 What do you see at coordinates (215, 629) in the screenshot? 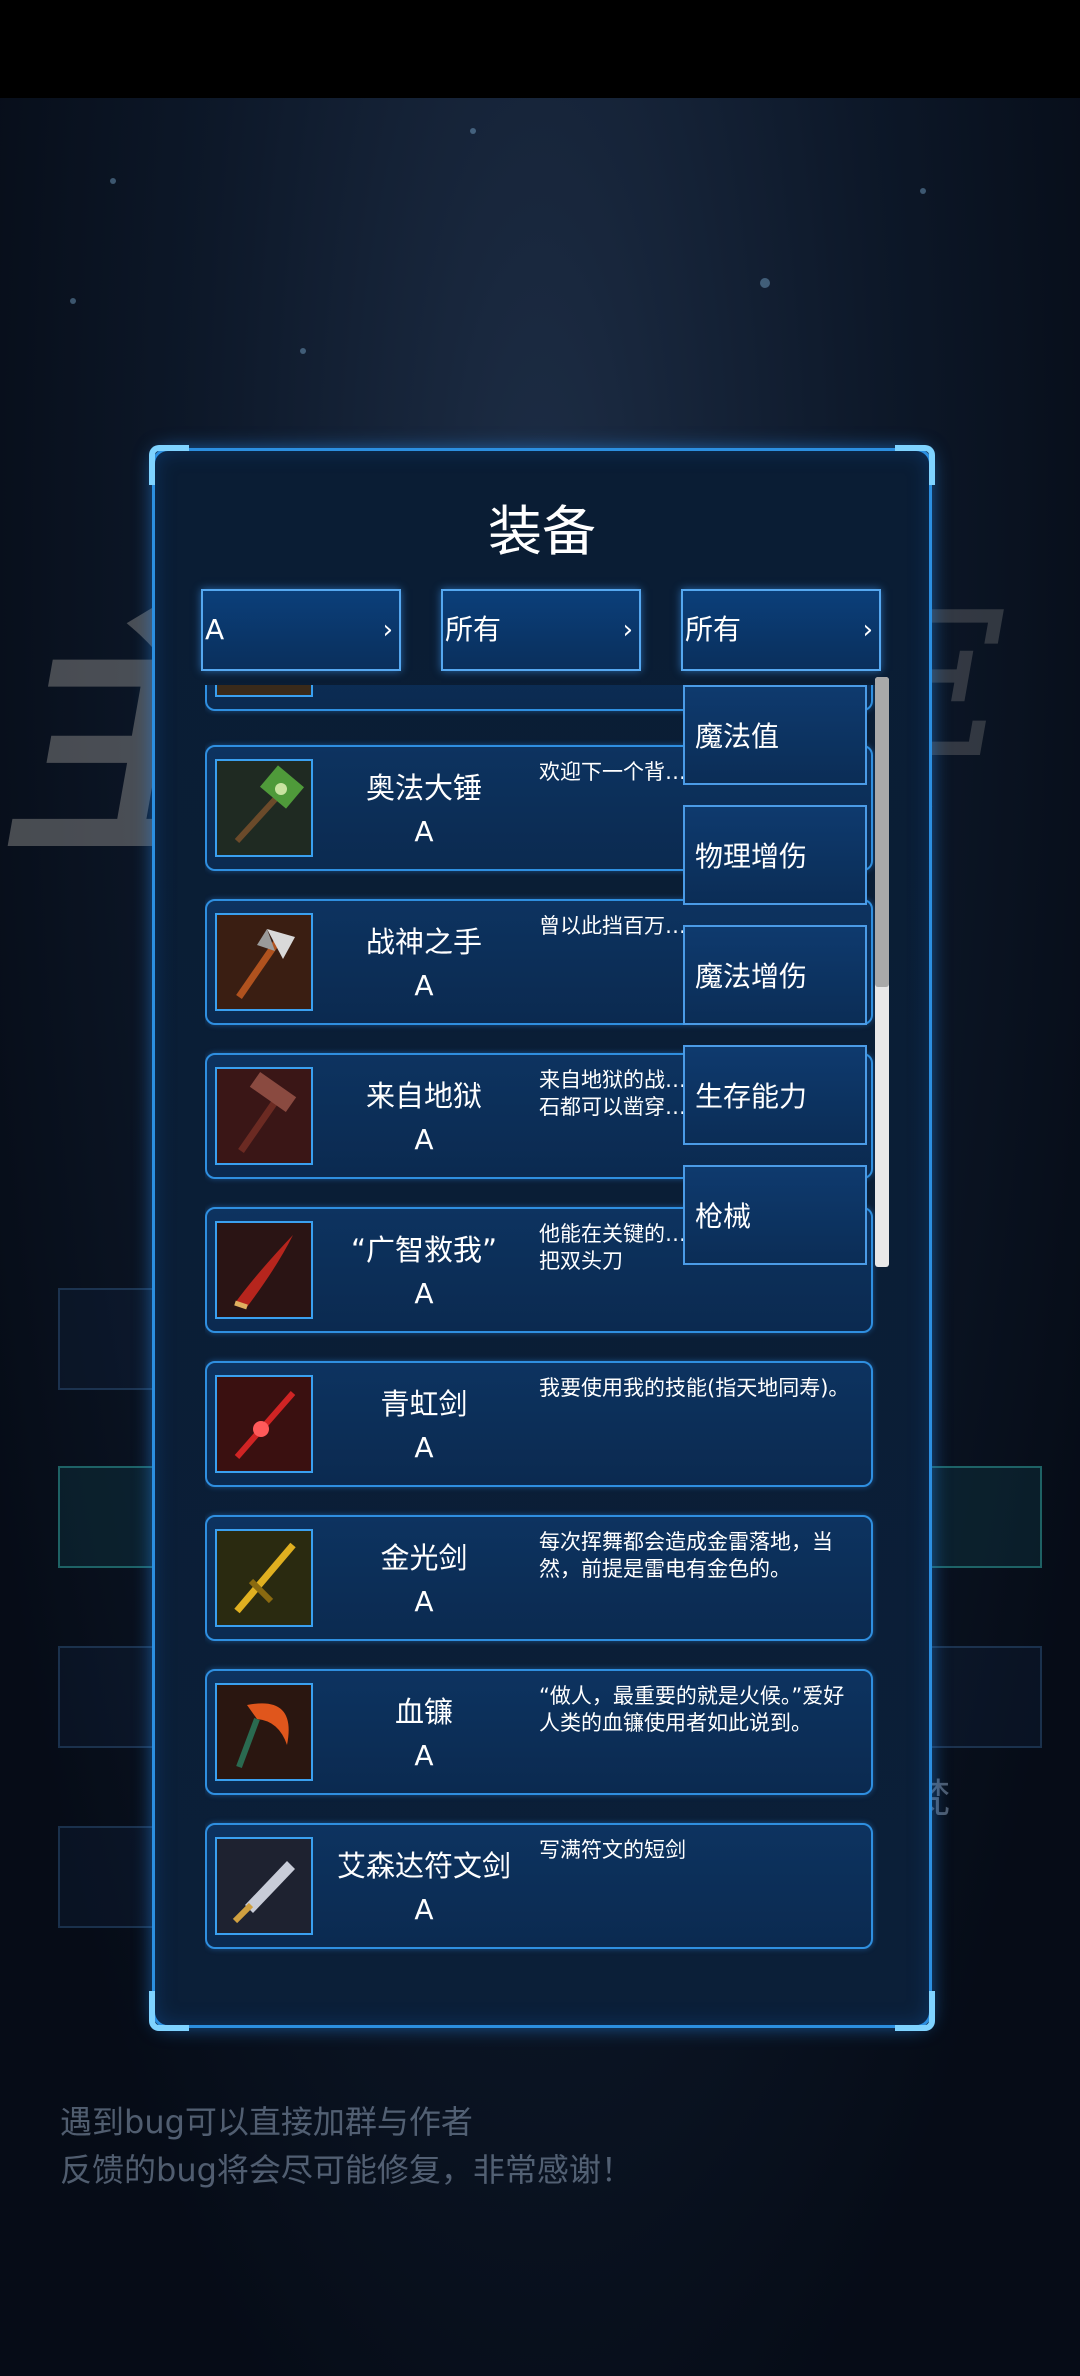
I see `filter-value: A` at bounding box center [215, 629].